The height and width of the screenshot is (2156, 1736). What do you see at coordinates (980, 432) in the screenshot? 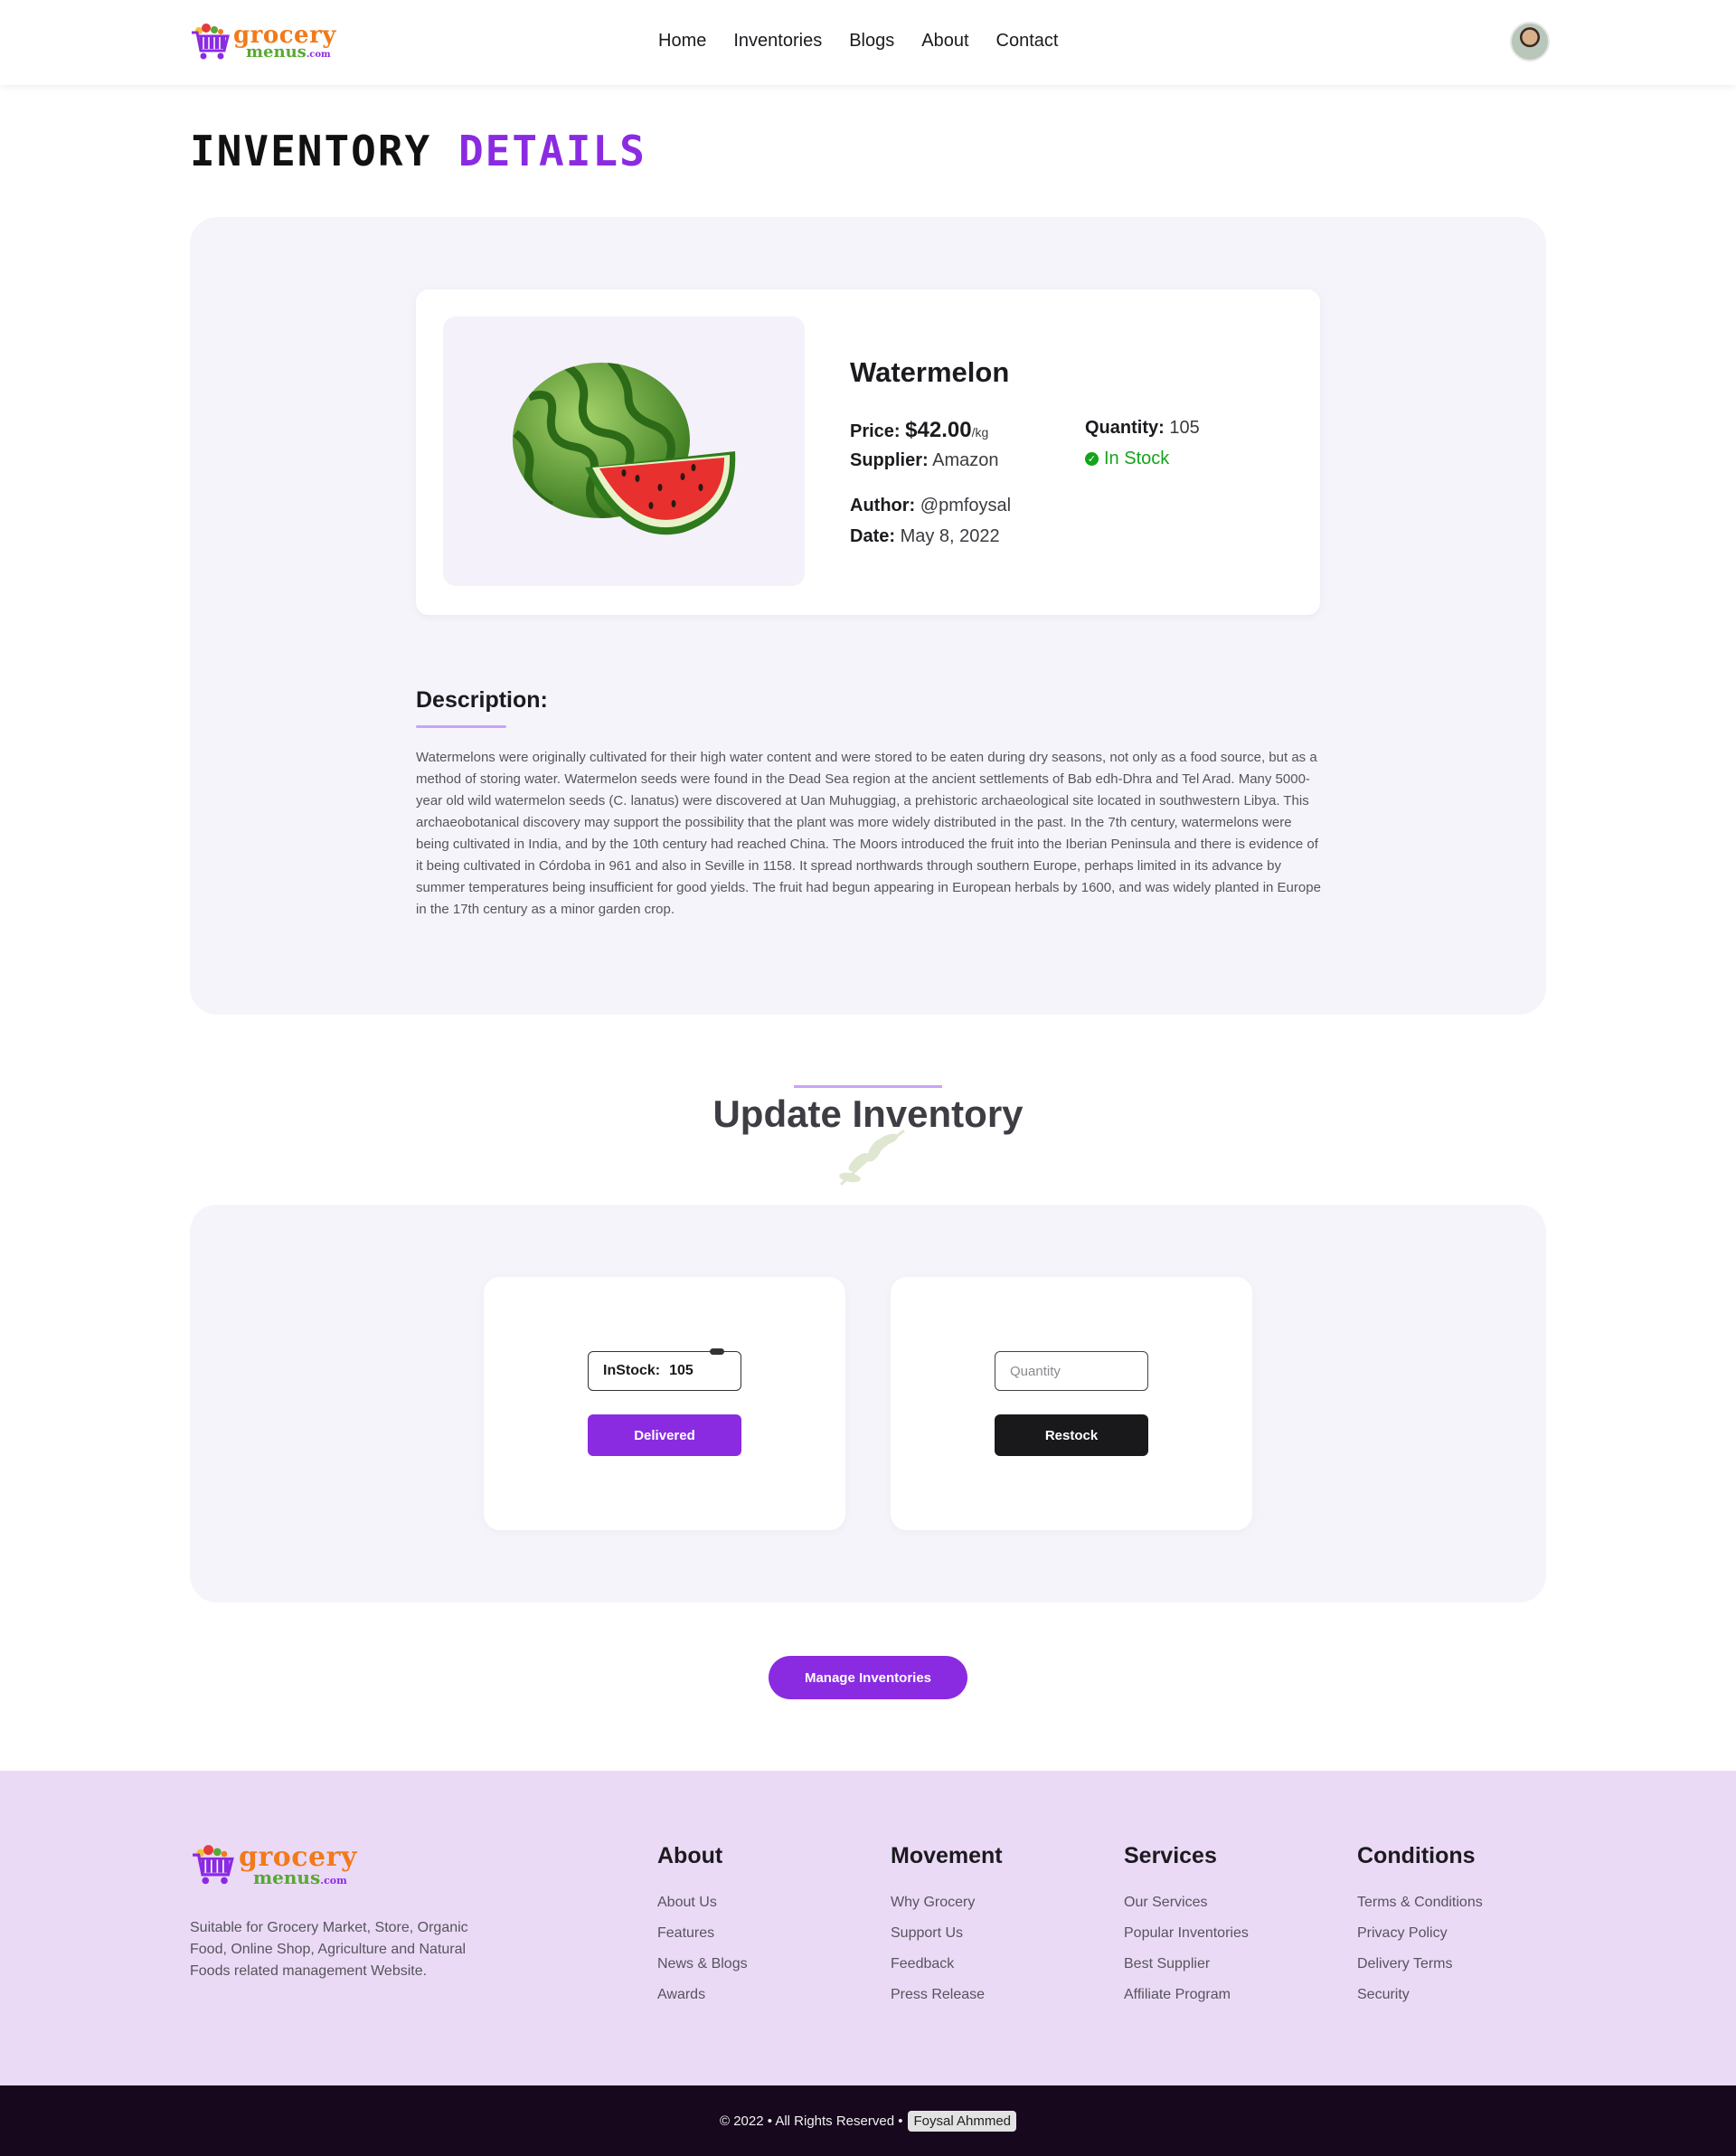
I see `price-unit: /kg` at bounding box center [980, 432].